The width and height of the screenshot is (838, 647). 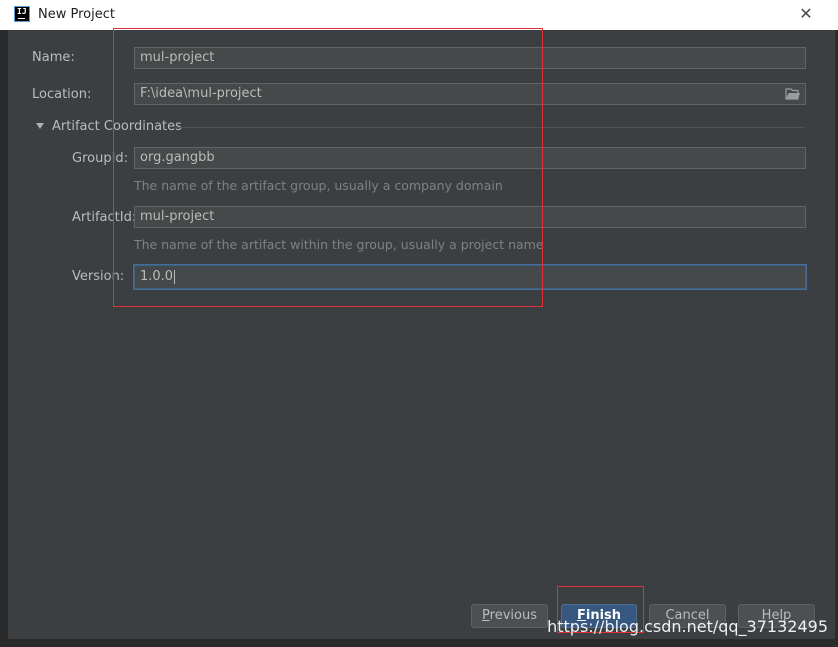 I want to click on window-border-left, so click(x=4, y=338).